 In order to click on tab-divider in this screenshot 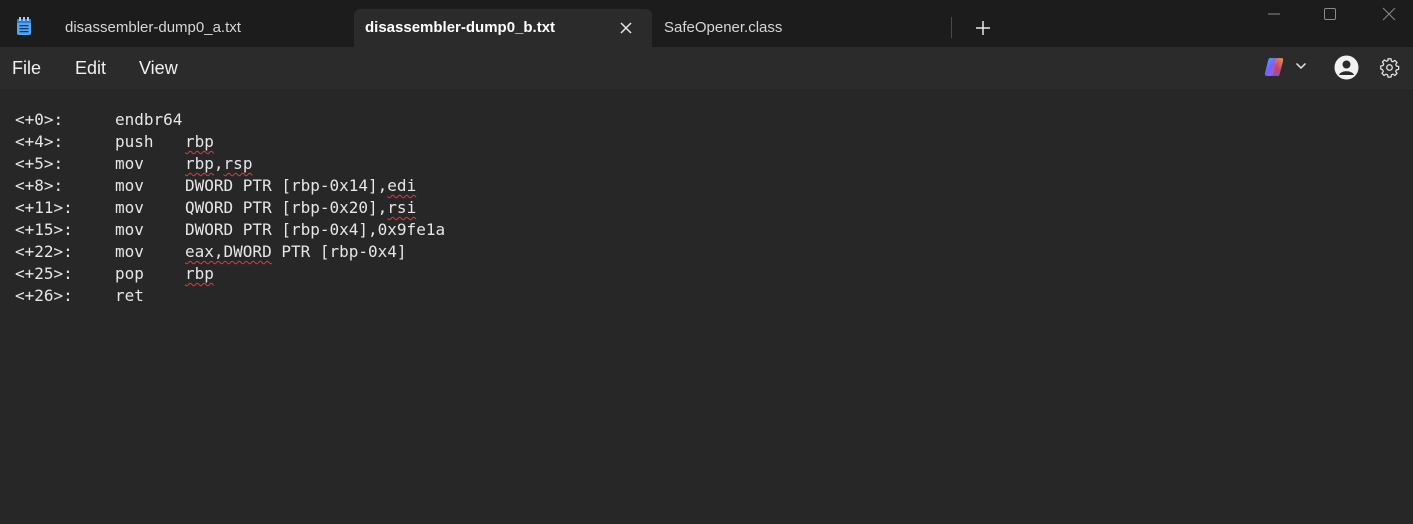, I will do `click(951, 27)`.